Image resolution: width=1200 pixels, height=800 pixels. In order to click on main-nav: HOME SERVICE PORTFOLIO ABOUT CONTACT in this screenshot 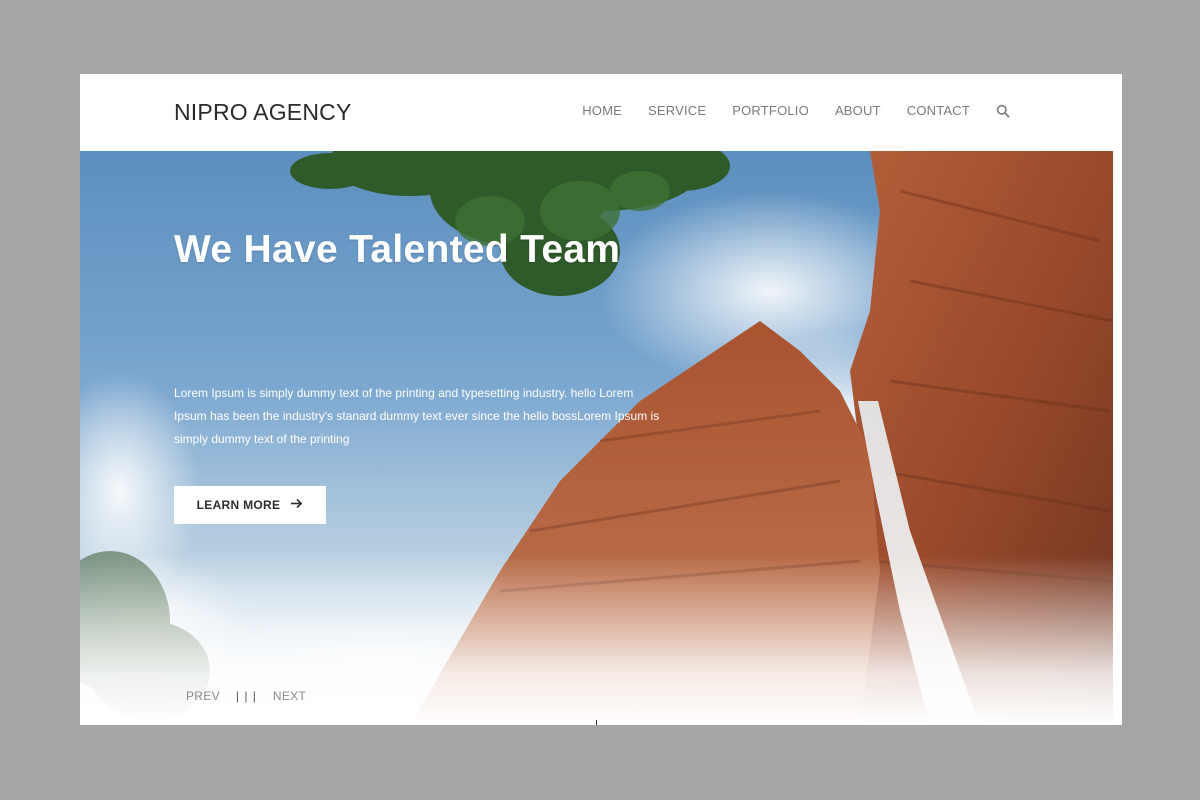, I will do `click(796, 110)`.